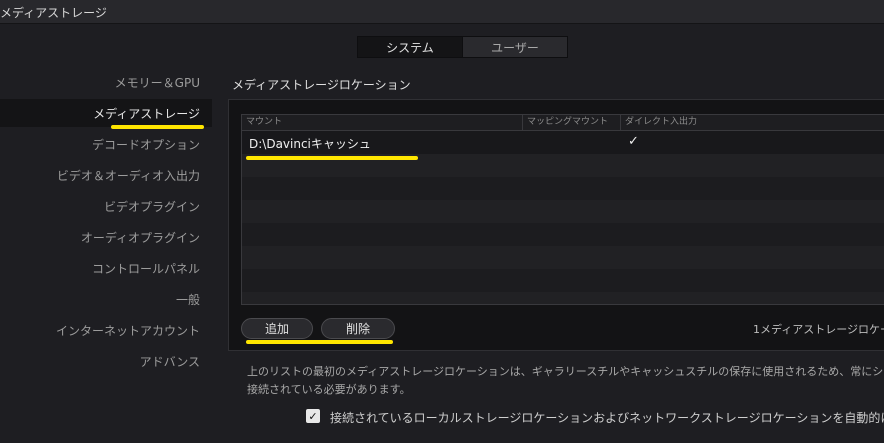 The width and height of the screenshot is (884, 443). Describe the element at coordinates (563, 142) in the screenshot. I see `table-row: D:\Davinciキャッシュ ✓` at that location.